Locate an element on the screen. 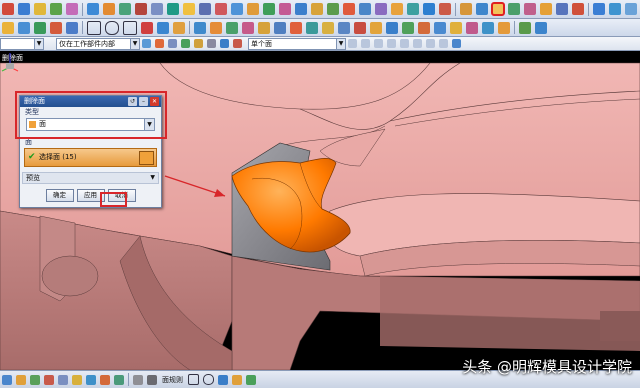  draft-icon is located at coordinates (285, 9).